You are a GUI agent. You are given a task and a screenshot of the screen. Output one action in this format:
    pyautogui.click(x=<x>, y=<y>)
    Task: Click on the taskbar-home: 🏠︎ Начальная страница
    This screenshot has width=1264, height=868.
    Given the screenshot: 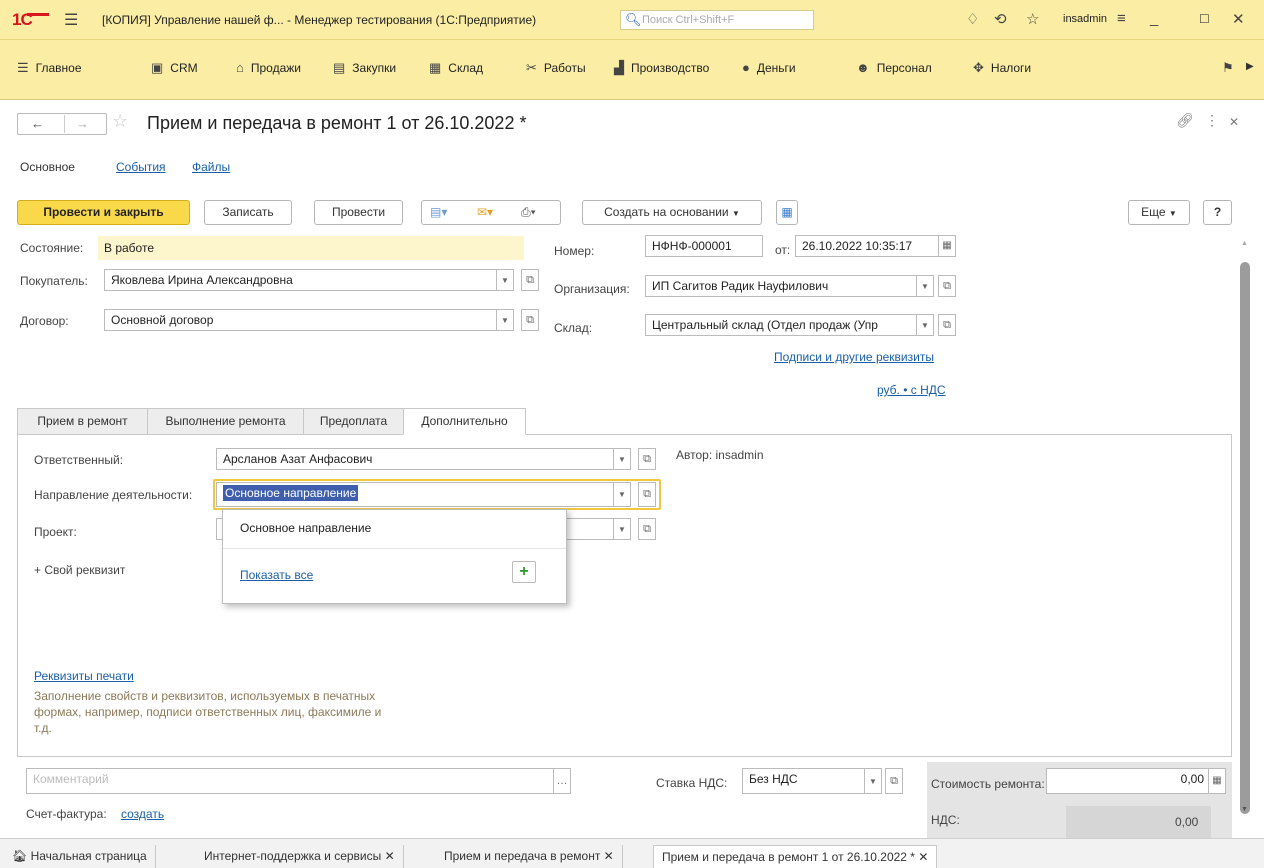 What is the action you would take?
    pyautogui.click(x=80, y=856)
    